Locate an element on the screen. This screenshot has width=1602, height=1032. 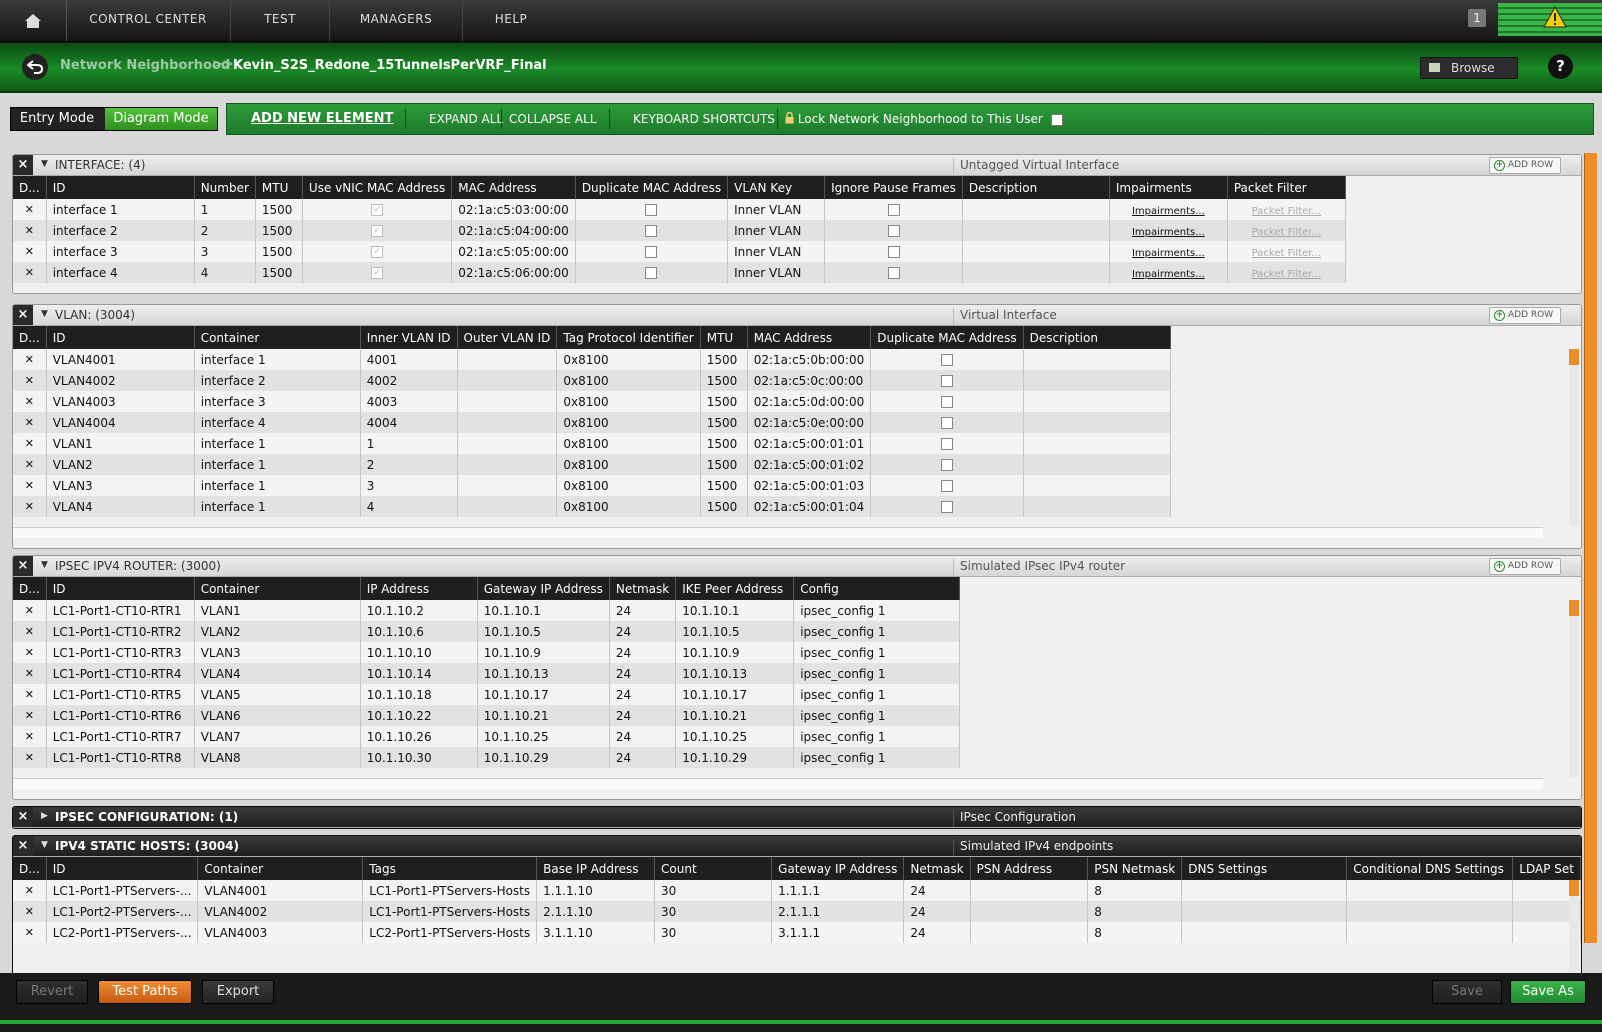
revert-button: Revert is located at coordinates (52, 992).